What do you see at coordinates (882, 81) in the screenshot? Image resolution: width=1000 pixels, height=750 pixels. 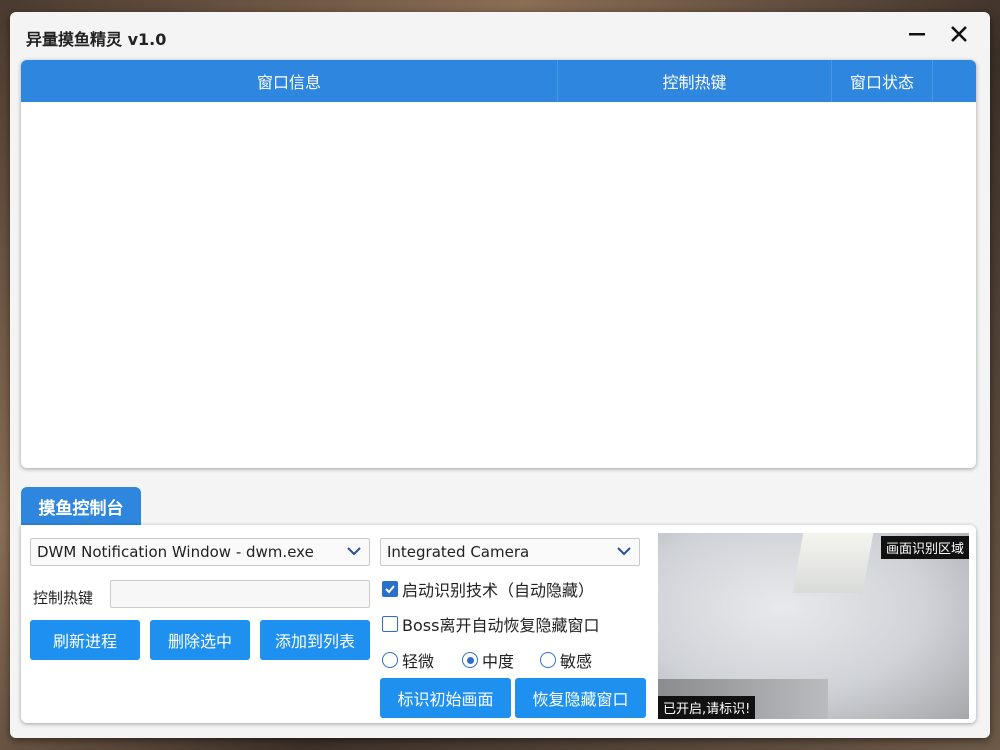 I see `column-header-status: 窗口状态` at bounding box center [882, 81].